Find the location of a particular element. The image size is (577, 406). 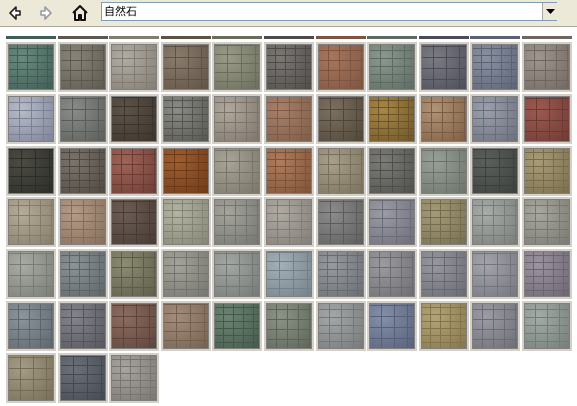

forward-button is located at coordinates (47, 13).